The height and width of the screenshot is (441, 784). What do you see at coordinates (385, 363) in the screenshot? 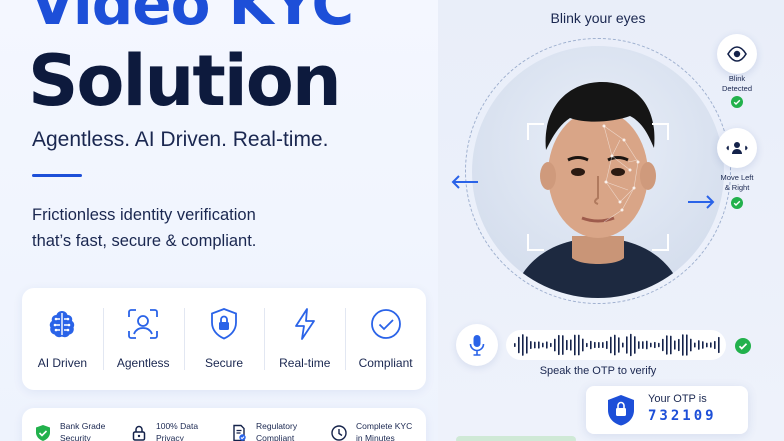
I see `feature-label: Compliant` at bounding box center [385, 363].